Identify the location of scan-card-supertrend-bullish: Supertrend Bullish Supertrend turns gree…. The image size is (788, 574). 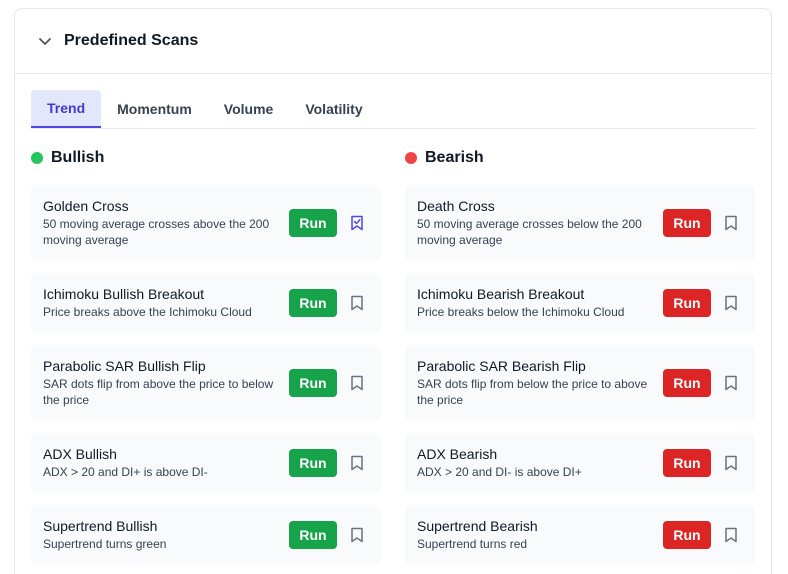
(206, 535).